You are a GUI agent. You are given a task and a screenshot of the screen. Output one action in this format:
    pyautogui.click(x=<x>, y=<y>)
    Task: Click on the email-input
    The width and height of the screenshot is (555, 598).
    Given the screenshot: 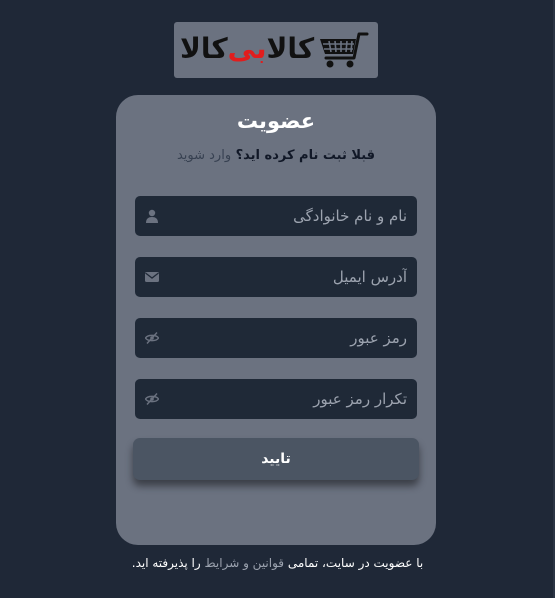 What is the action you would take?
    pyautogui.click(x=276, y=277)
    